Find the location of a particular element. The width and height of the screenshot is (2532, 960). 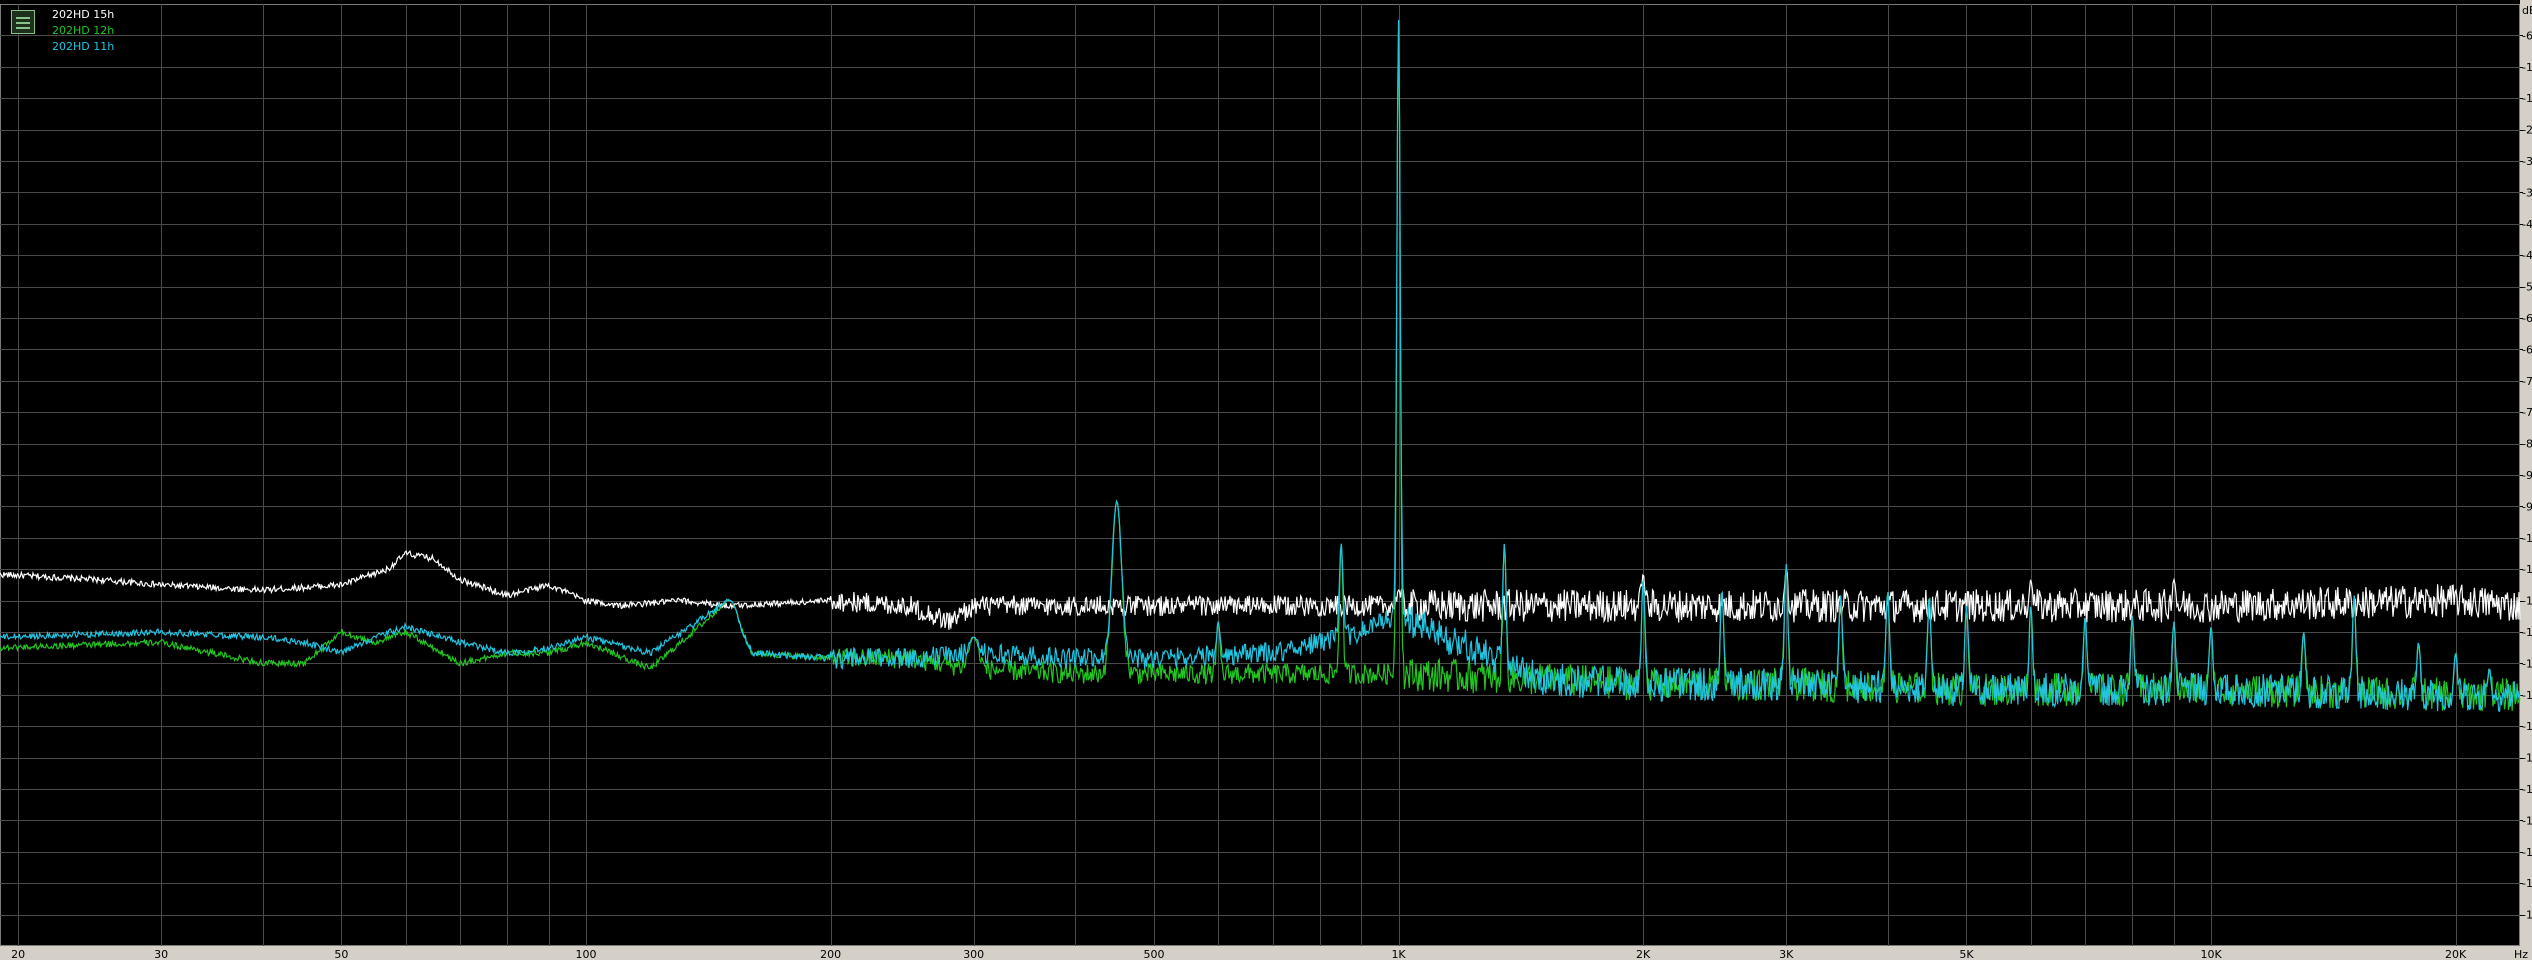

y-tick-label: -90 is located at coordinates (2527, 475).